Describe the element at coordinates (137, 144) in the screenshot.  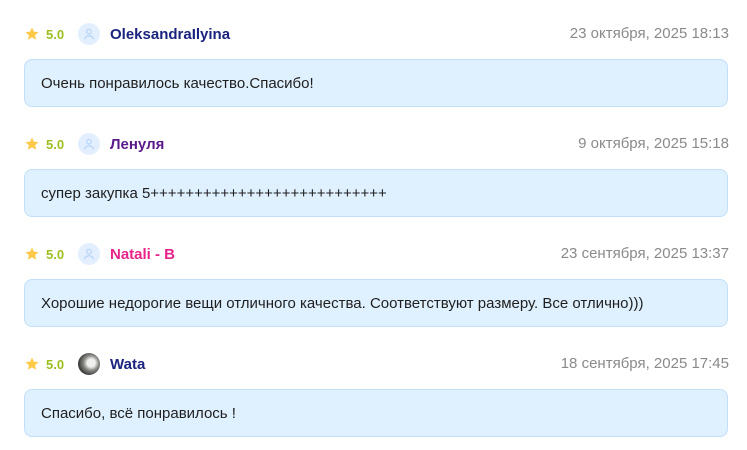
I see `username-link: Ленуля` at that location.